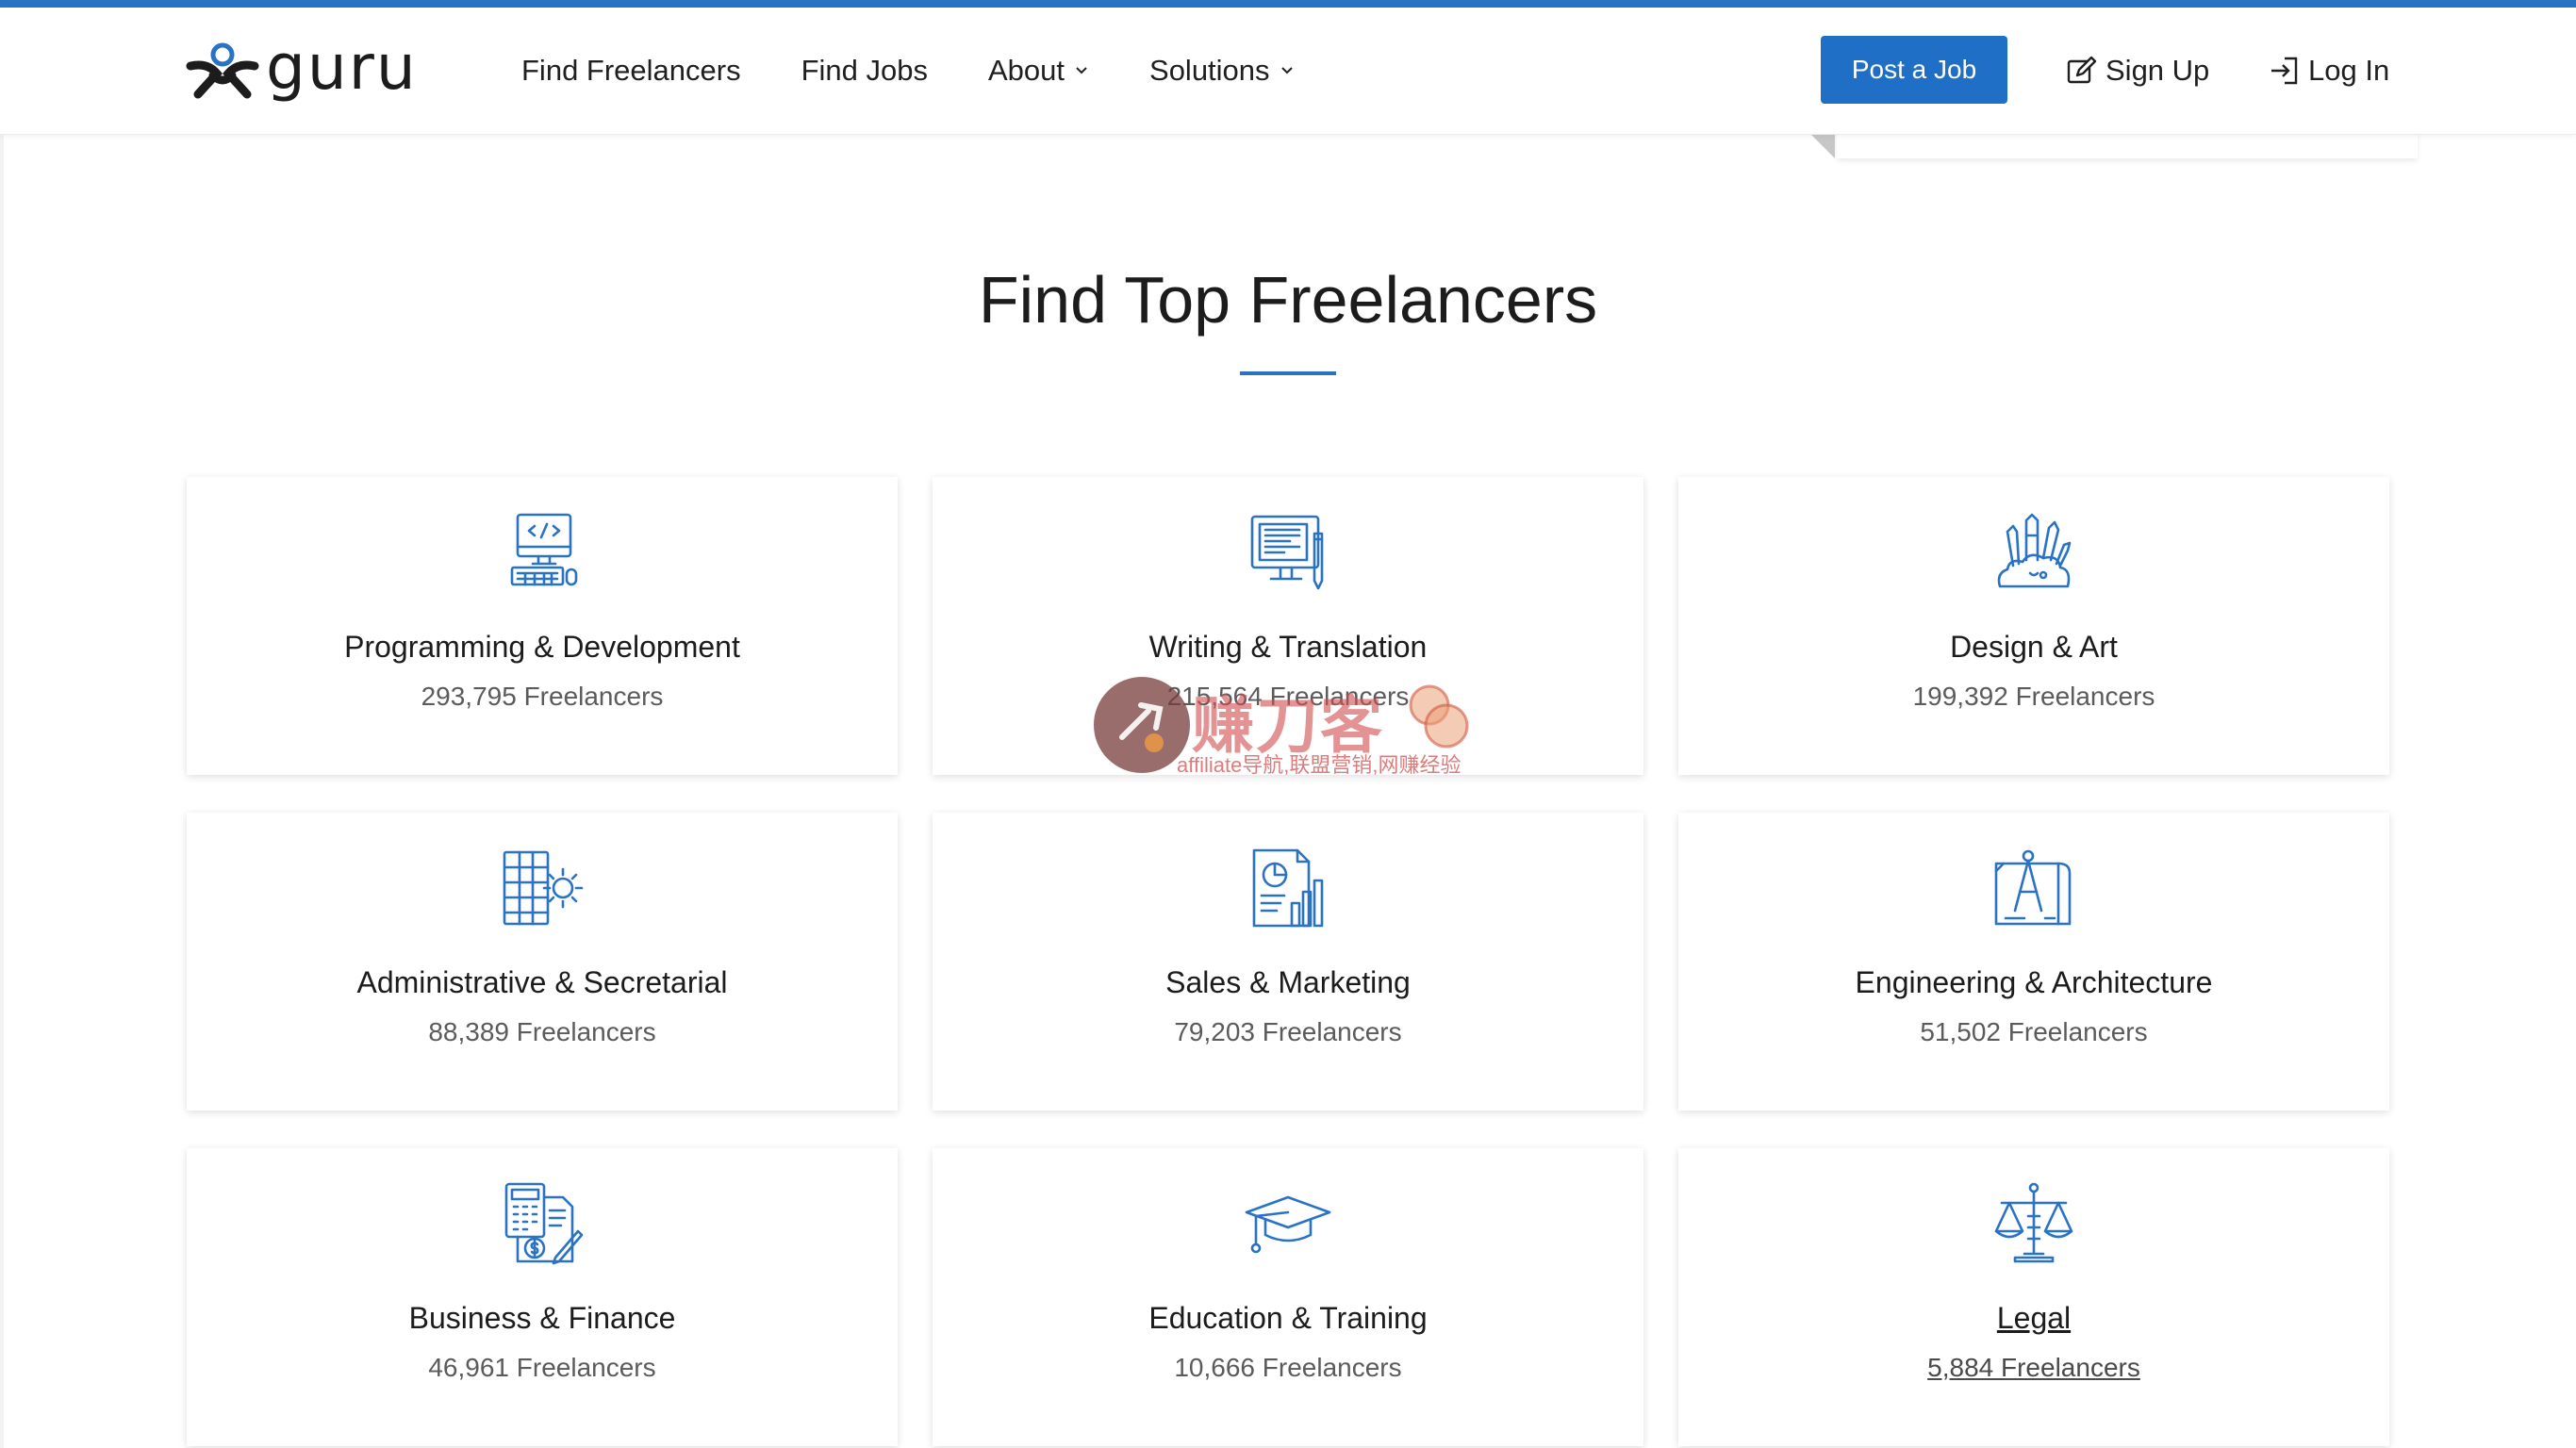 The height and width of the screenshot is (1448, 2576). I want to click on category-count: 51,502 Freelancers, so click(2034, 1031).